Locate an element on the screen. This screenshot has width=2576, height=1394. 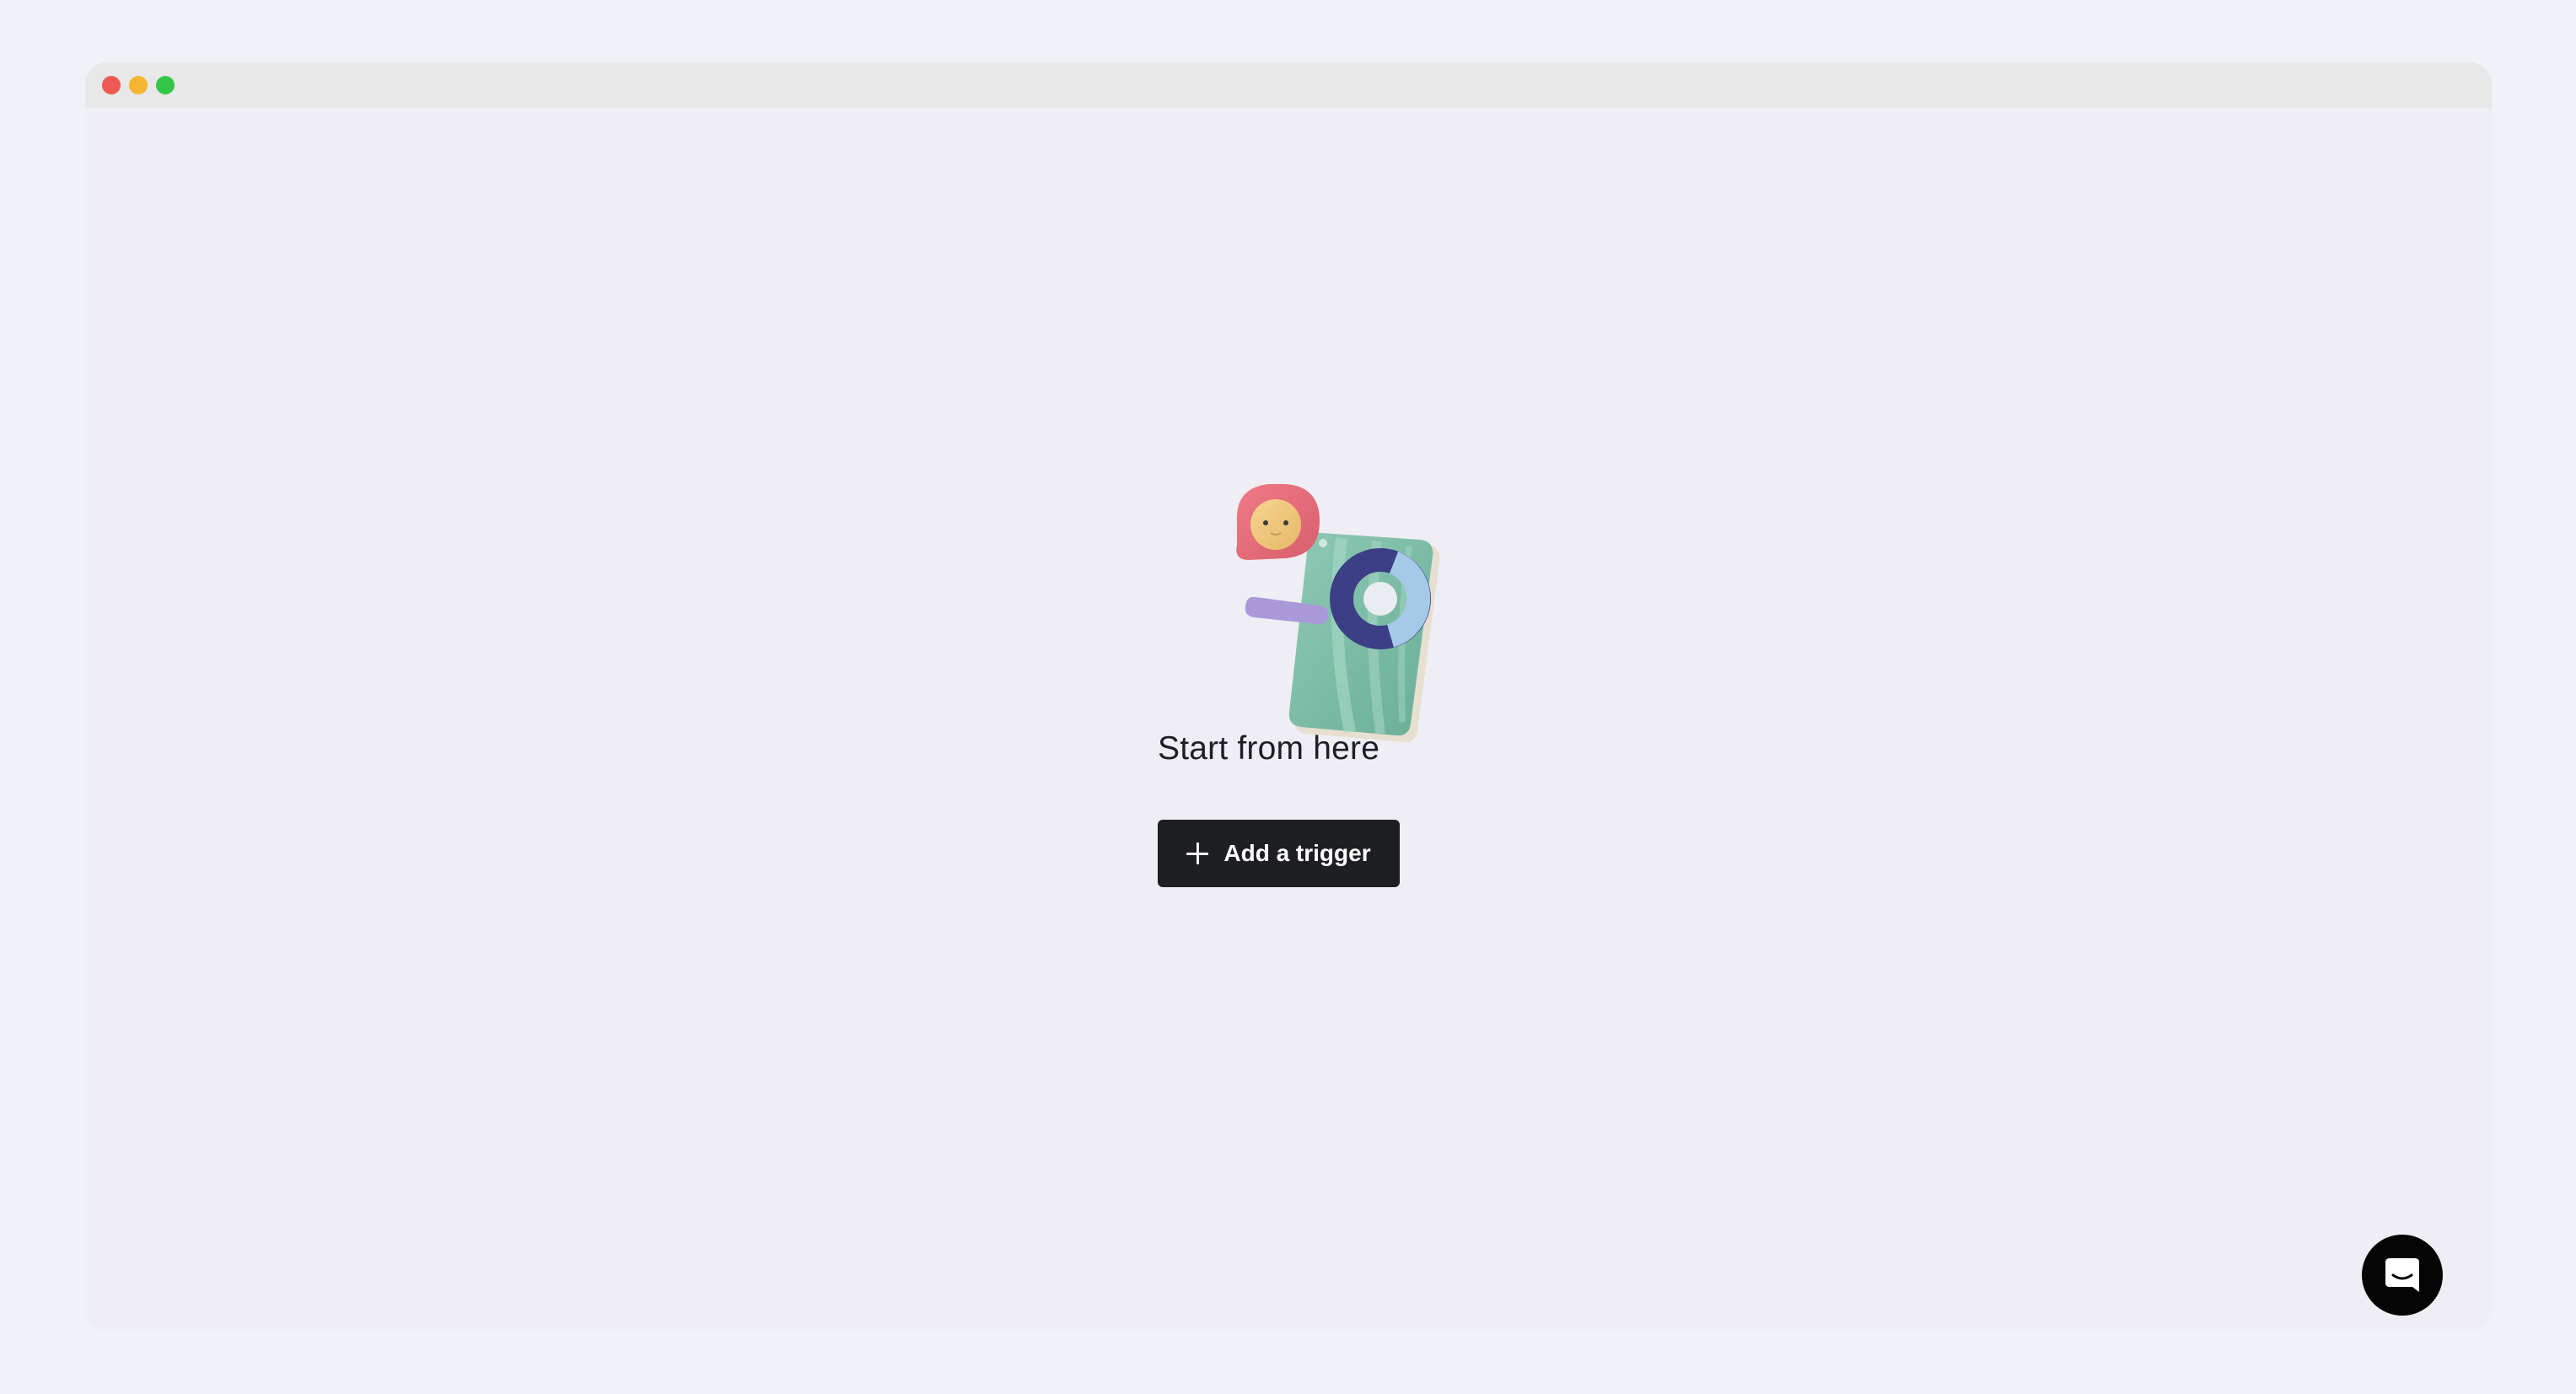
add-trigger-label: Add a trigger is located at coordinates (1297, 853).